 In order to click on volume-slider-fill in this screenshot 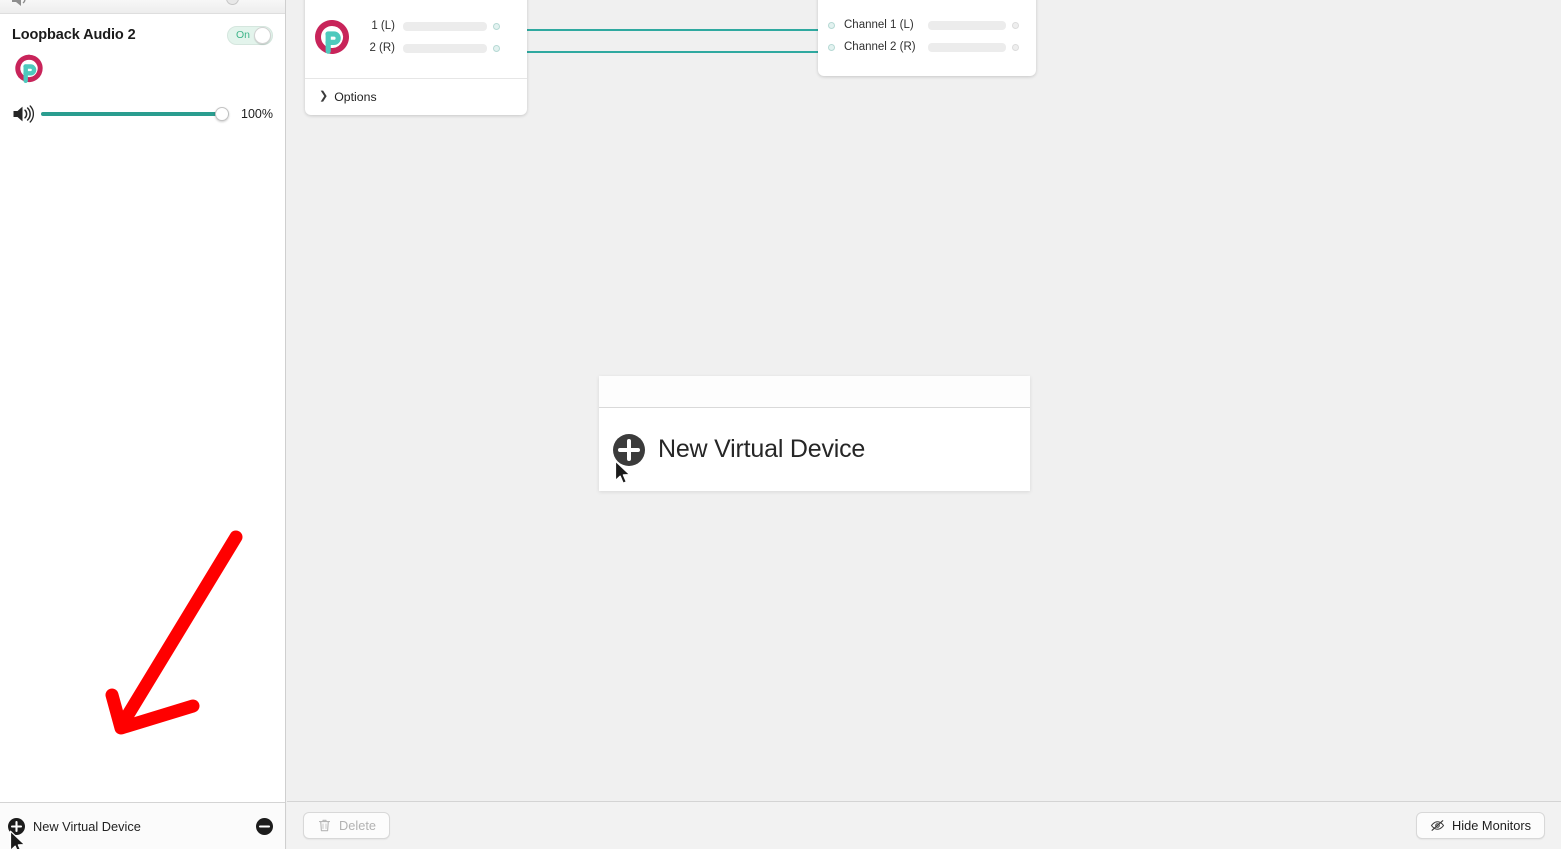, I will do `click(135, 114)`.